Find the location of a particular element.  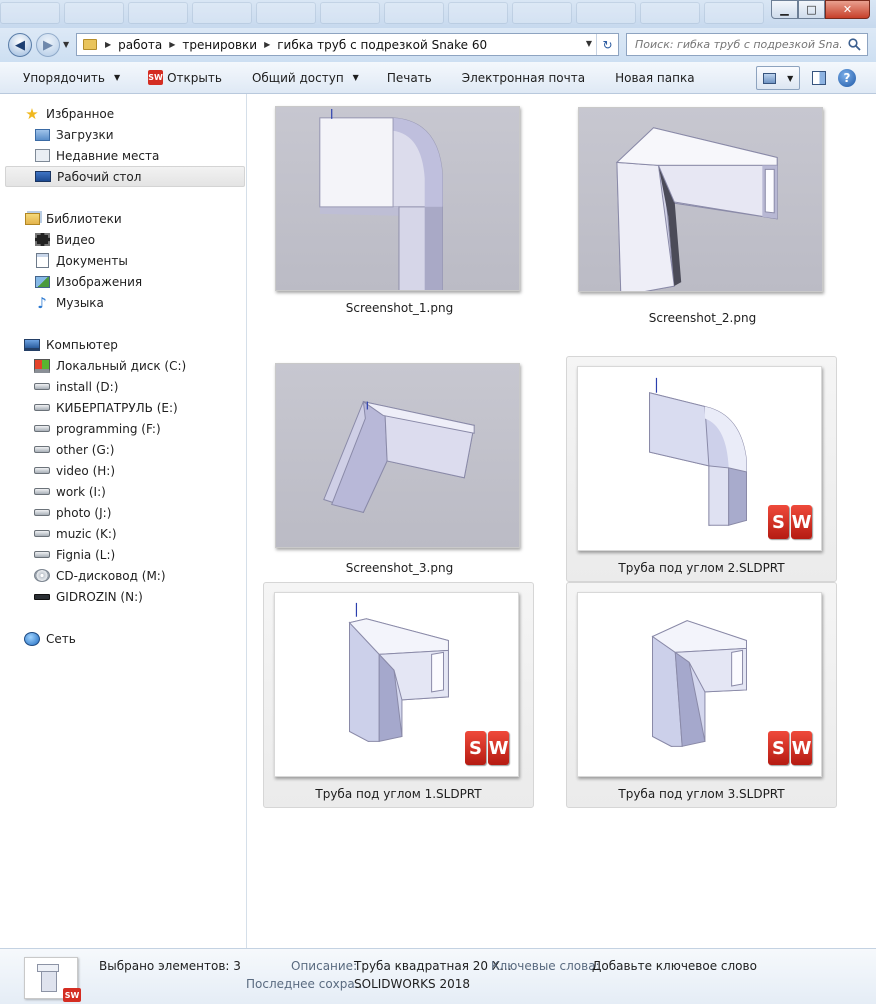

nav-item-images: Изображения is located at coordinates (122, 281).